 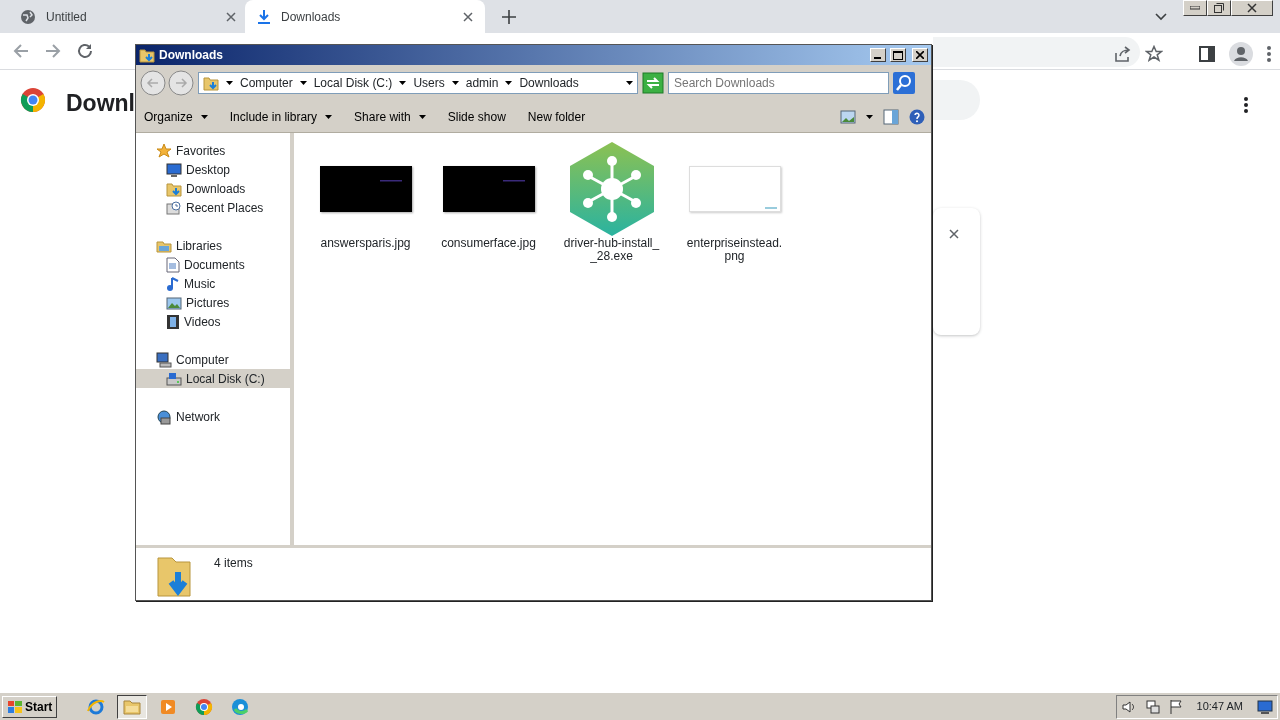 What do you see at coordinates (482, 83) in the screenshot?
I see `breadcrumb-item: admin` at bounding box center [482, 83].